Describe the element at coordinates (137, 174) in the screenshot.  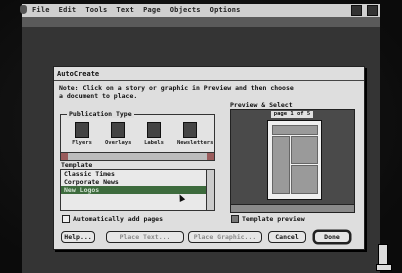
I see `list-item: Classic Times` at that location.